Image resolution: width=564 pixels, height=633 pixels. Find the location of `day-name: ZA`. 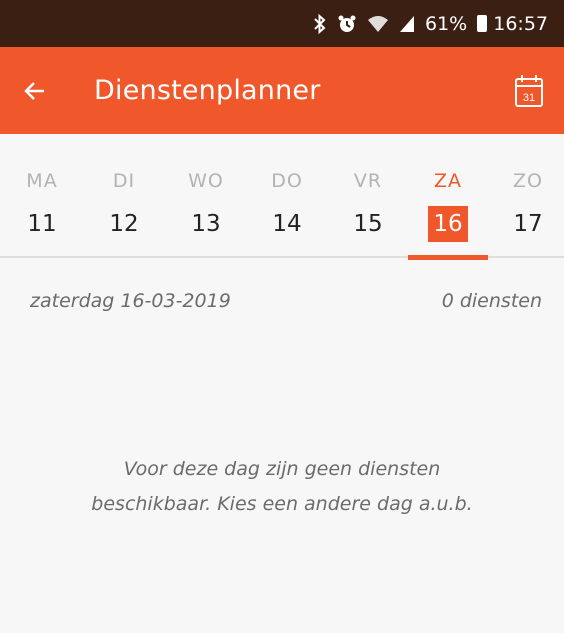

day-name: ZA is located at coordinates (447, 181).